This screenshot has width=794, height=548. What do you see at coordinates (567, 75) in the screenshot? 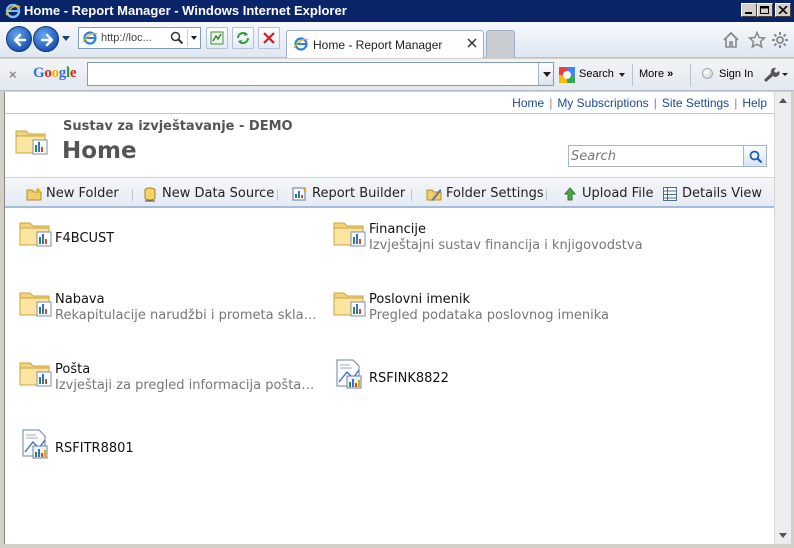
I see `google-g-icon` at bounding box center [567, 75].